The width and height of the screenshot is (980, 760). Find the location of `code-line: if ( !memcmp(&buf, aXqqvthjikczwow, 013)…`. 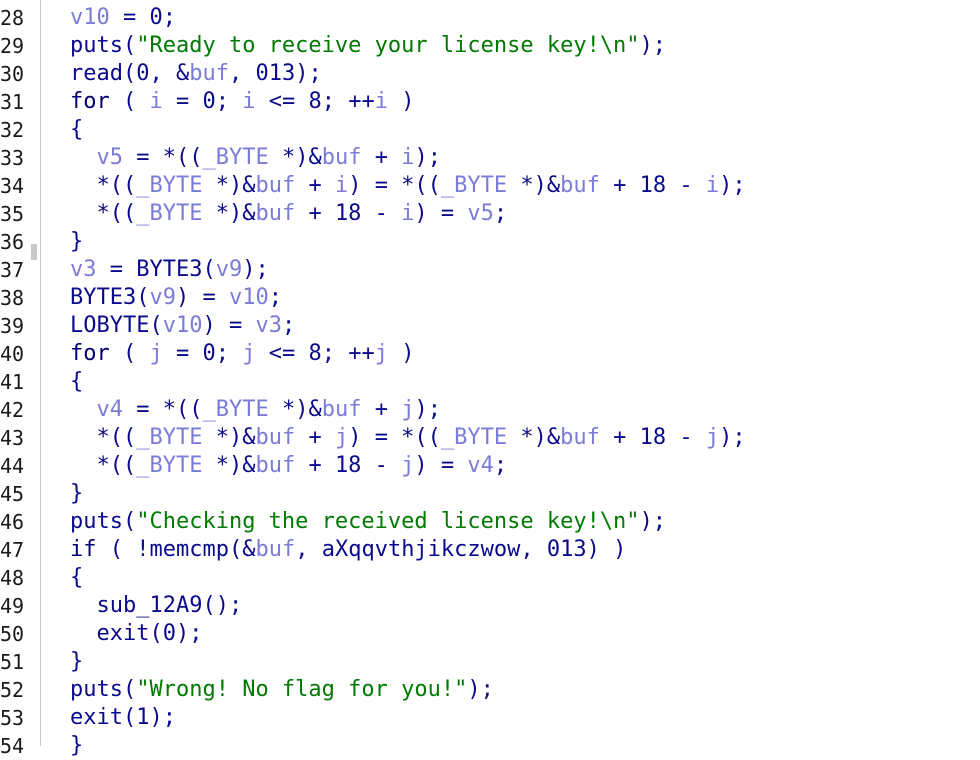

code-line: if ( !memcmp(&buf, aXqqvthjikczwow, 013)… is located at coordinates (348, 550).